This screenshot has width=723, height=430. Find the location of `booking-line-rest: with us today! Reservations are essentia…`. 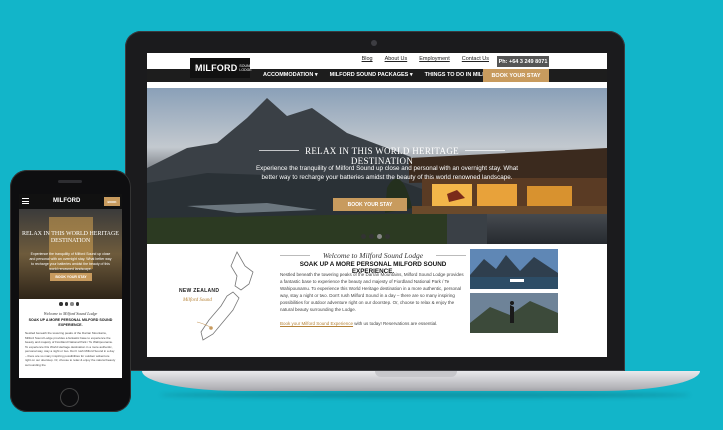

booking-line-rest: with us today! Reservations are essentia… is located at coordinates (395, 323).